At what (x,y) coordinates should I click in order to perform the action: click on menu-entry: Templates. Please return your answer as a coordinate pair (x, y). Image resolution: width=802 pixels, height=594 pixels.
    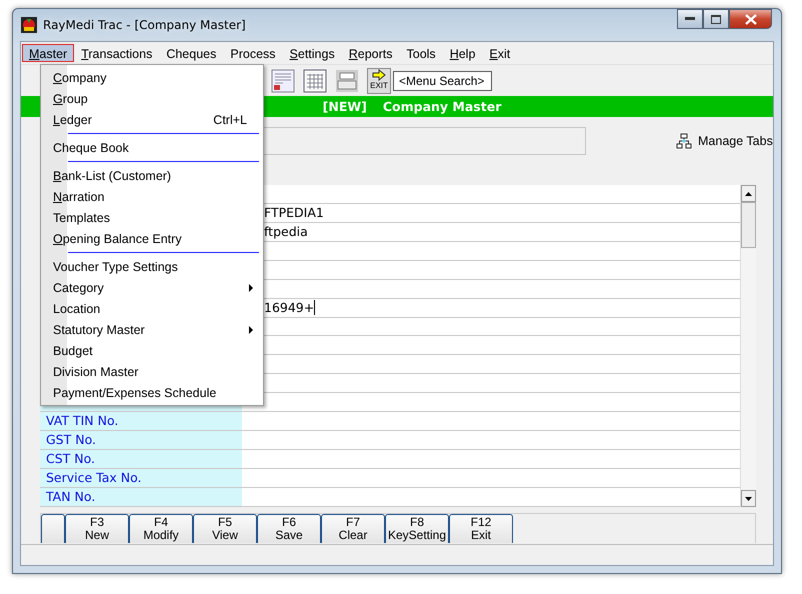
    Looking at the image, I should click on (152, 217).